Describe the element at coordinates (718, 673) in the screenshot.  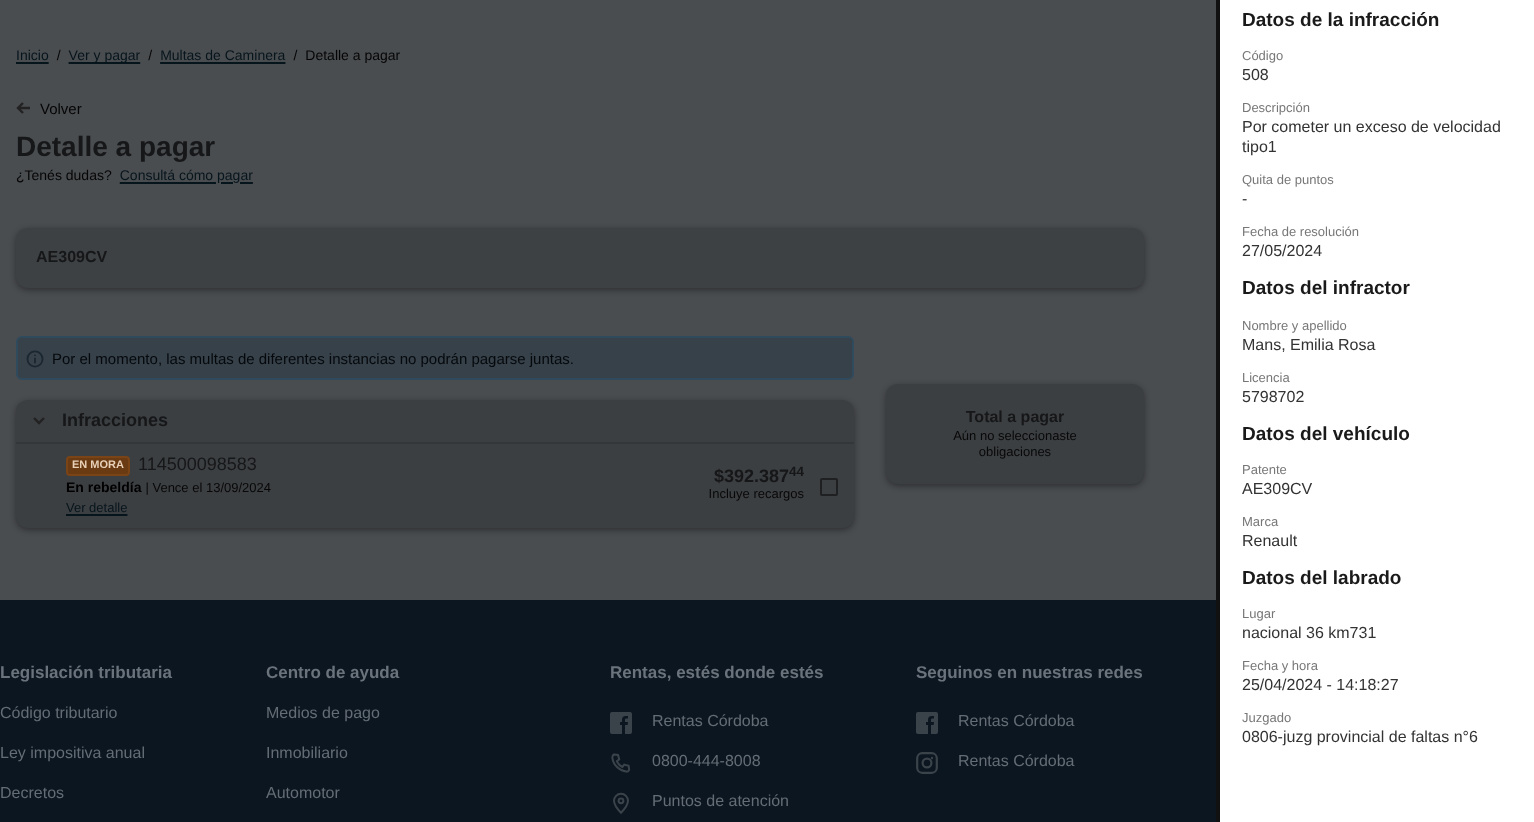
I see `footer-heading: Rentas, estés donde estés` at that location.